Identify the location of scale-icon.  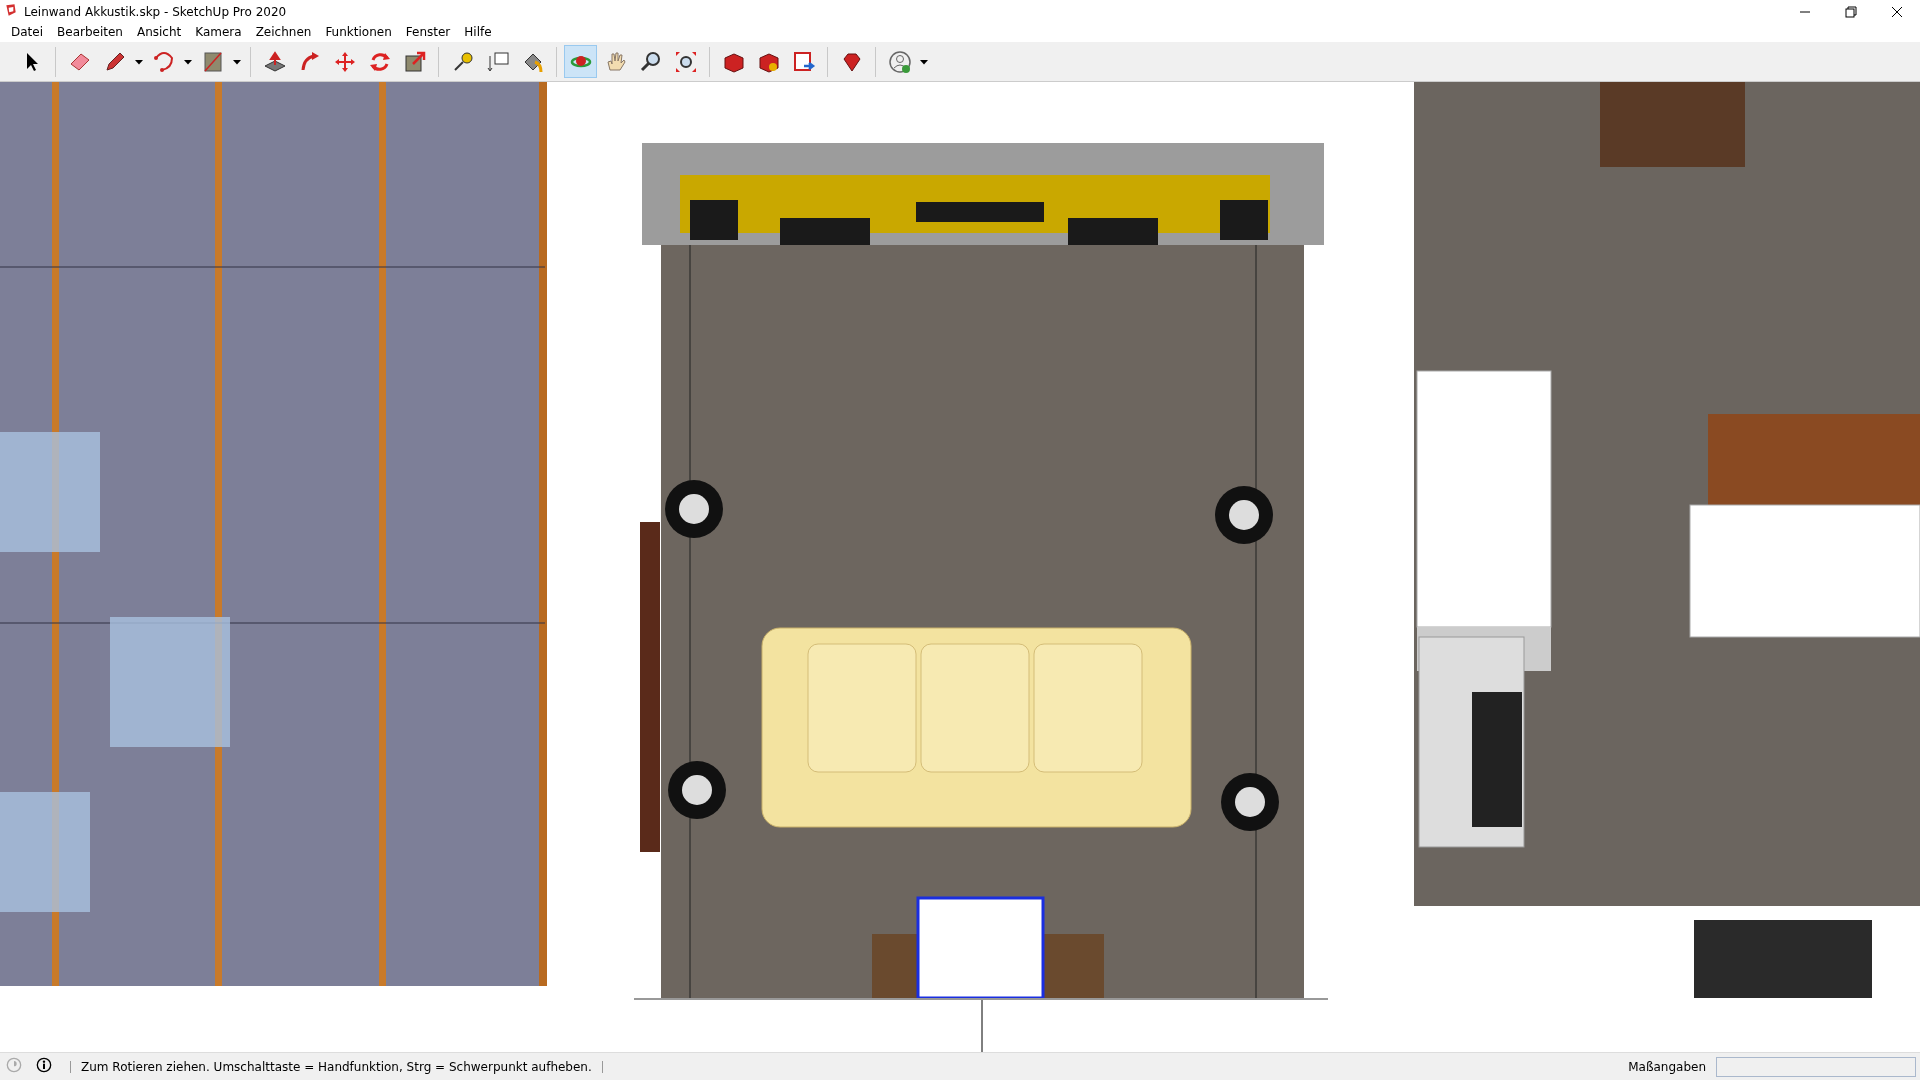
(414, 61).